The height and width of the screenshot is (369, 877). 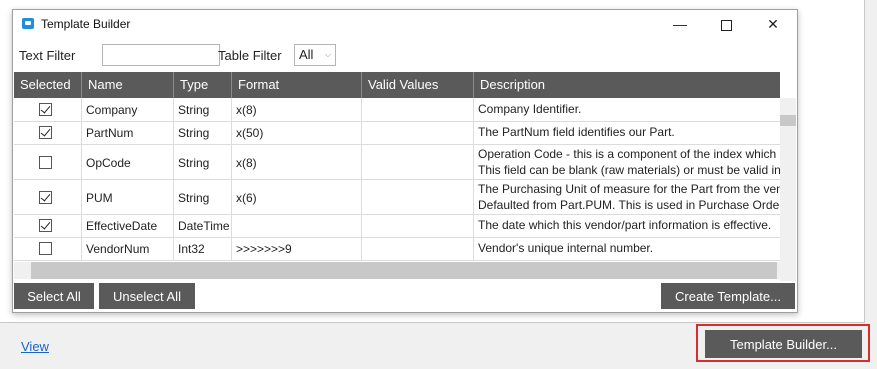 What do you see at coordinates (297, 225) in the screenshot?
I see `format-cell` at bounding box center [297, 225].